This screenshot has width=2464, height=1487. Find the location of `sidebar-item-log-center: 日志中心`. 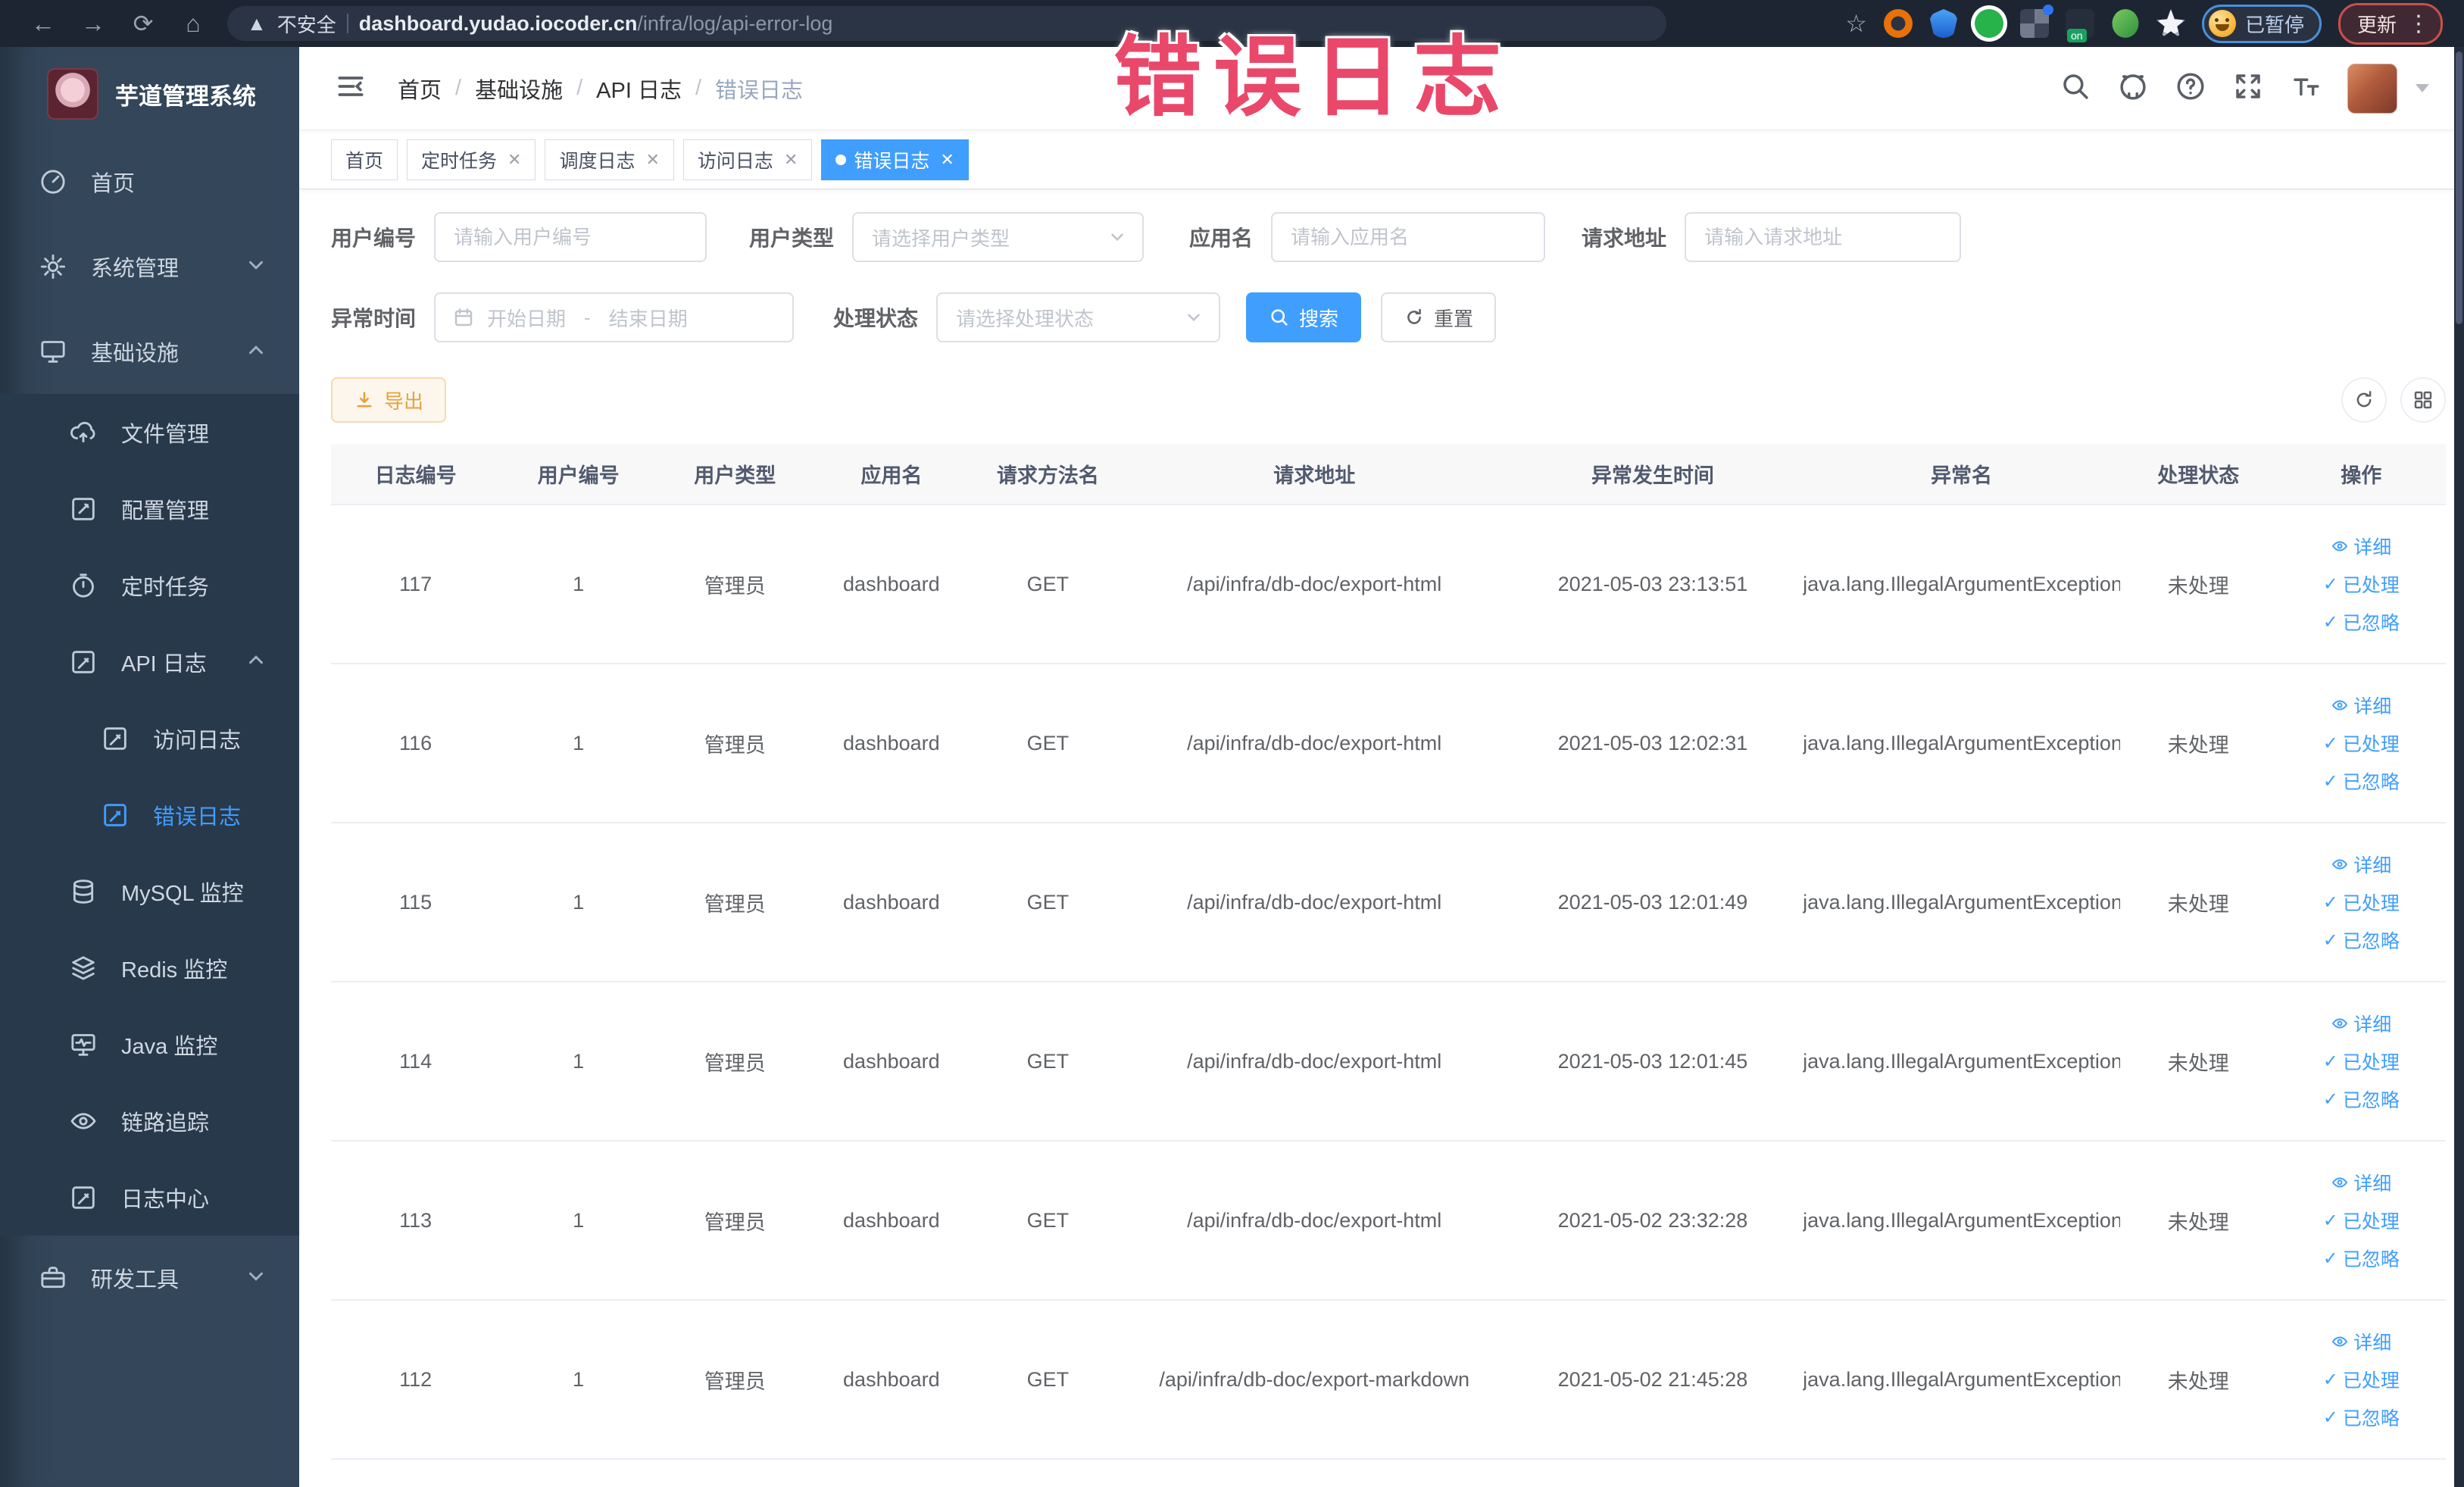

sidebar-item-log-center: 日志中心 is located at coordinates (149, 1197).